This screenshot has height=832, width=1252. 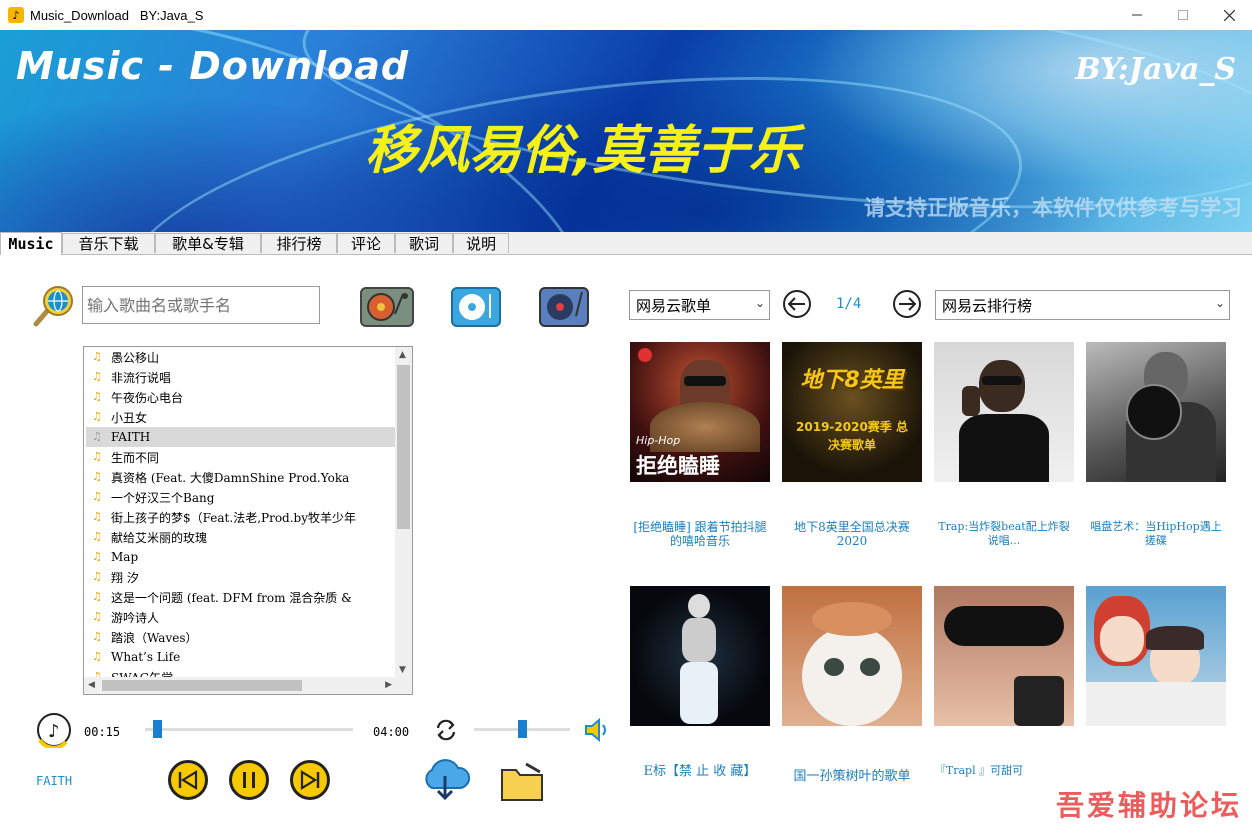 What do you see at coordinates (241, 437) in the screenshot?
I see `list-item-selected: ♫ FAITH` at bounding box center [241, 437].